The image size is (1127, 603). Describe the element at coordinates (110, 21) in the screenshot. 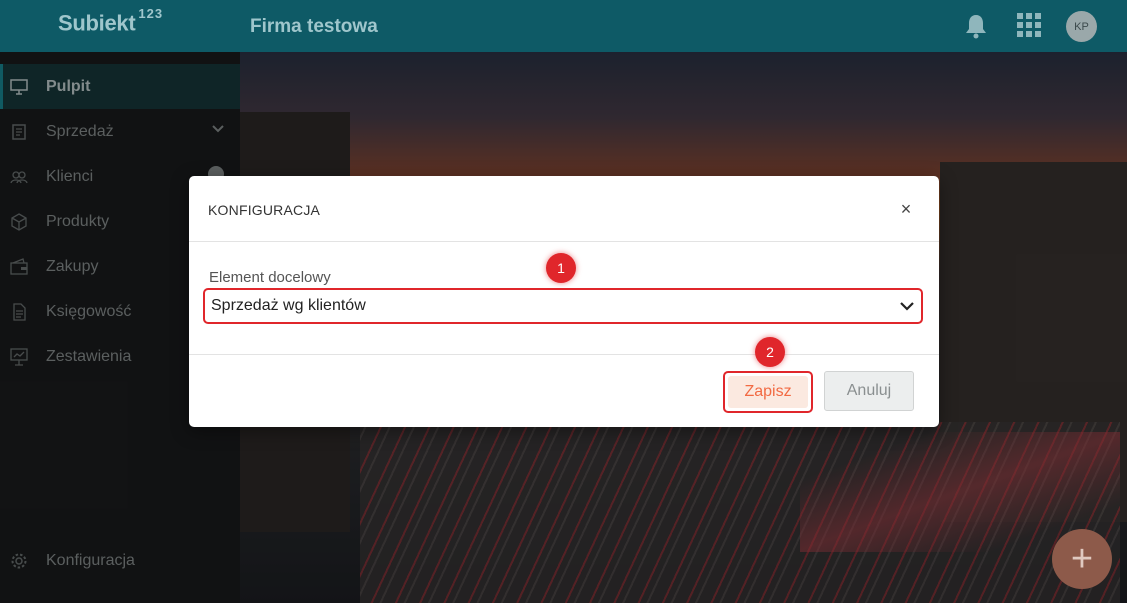

I see `app-logo: Subiekt 123` at that location.